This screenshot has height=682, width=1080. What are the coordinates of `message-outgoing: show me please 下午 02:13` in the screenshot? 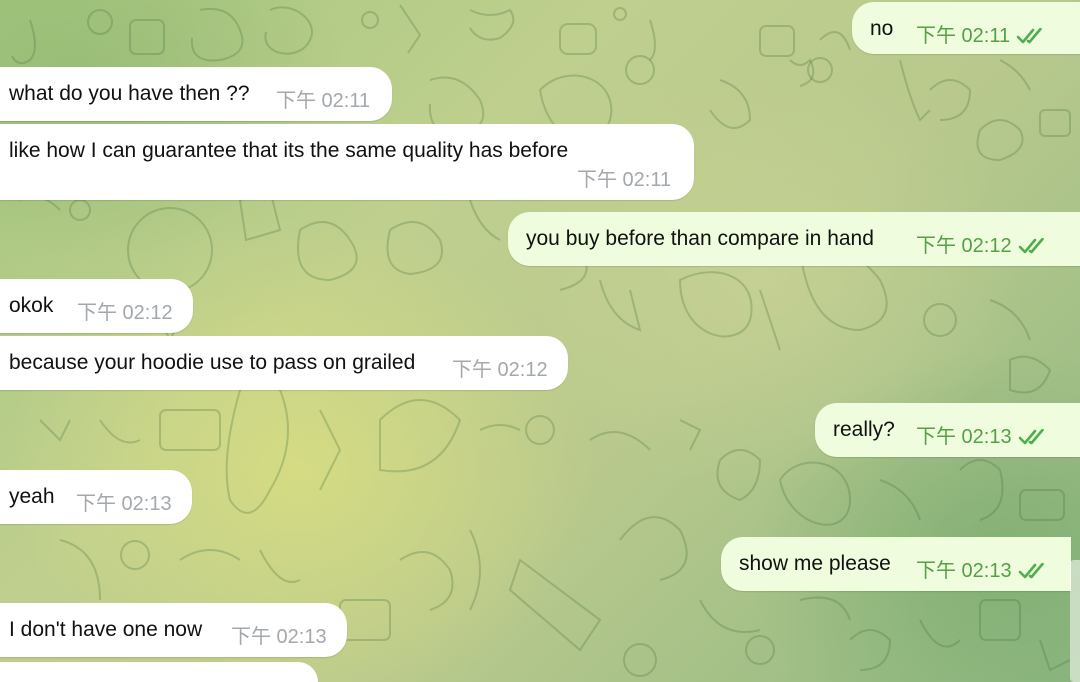 It's located at (896, 564).